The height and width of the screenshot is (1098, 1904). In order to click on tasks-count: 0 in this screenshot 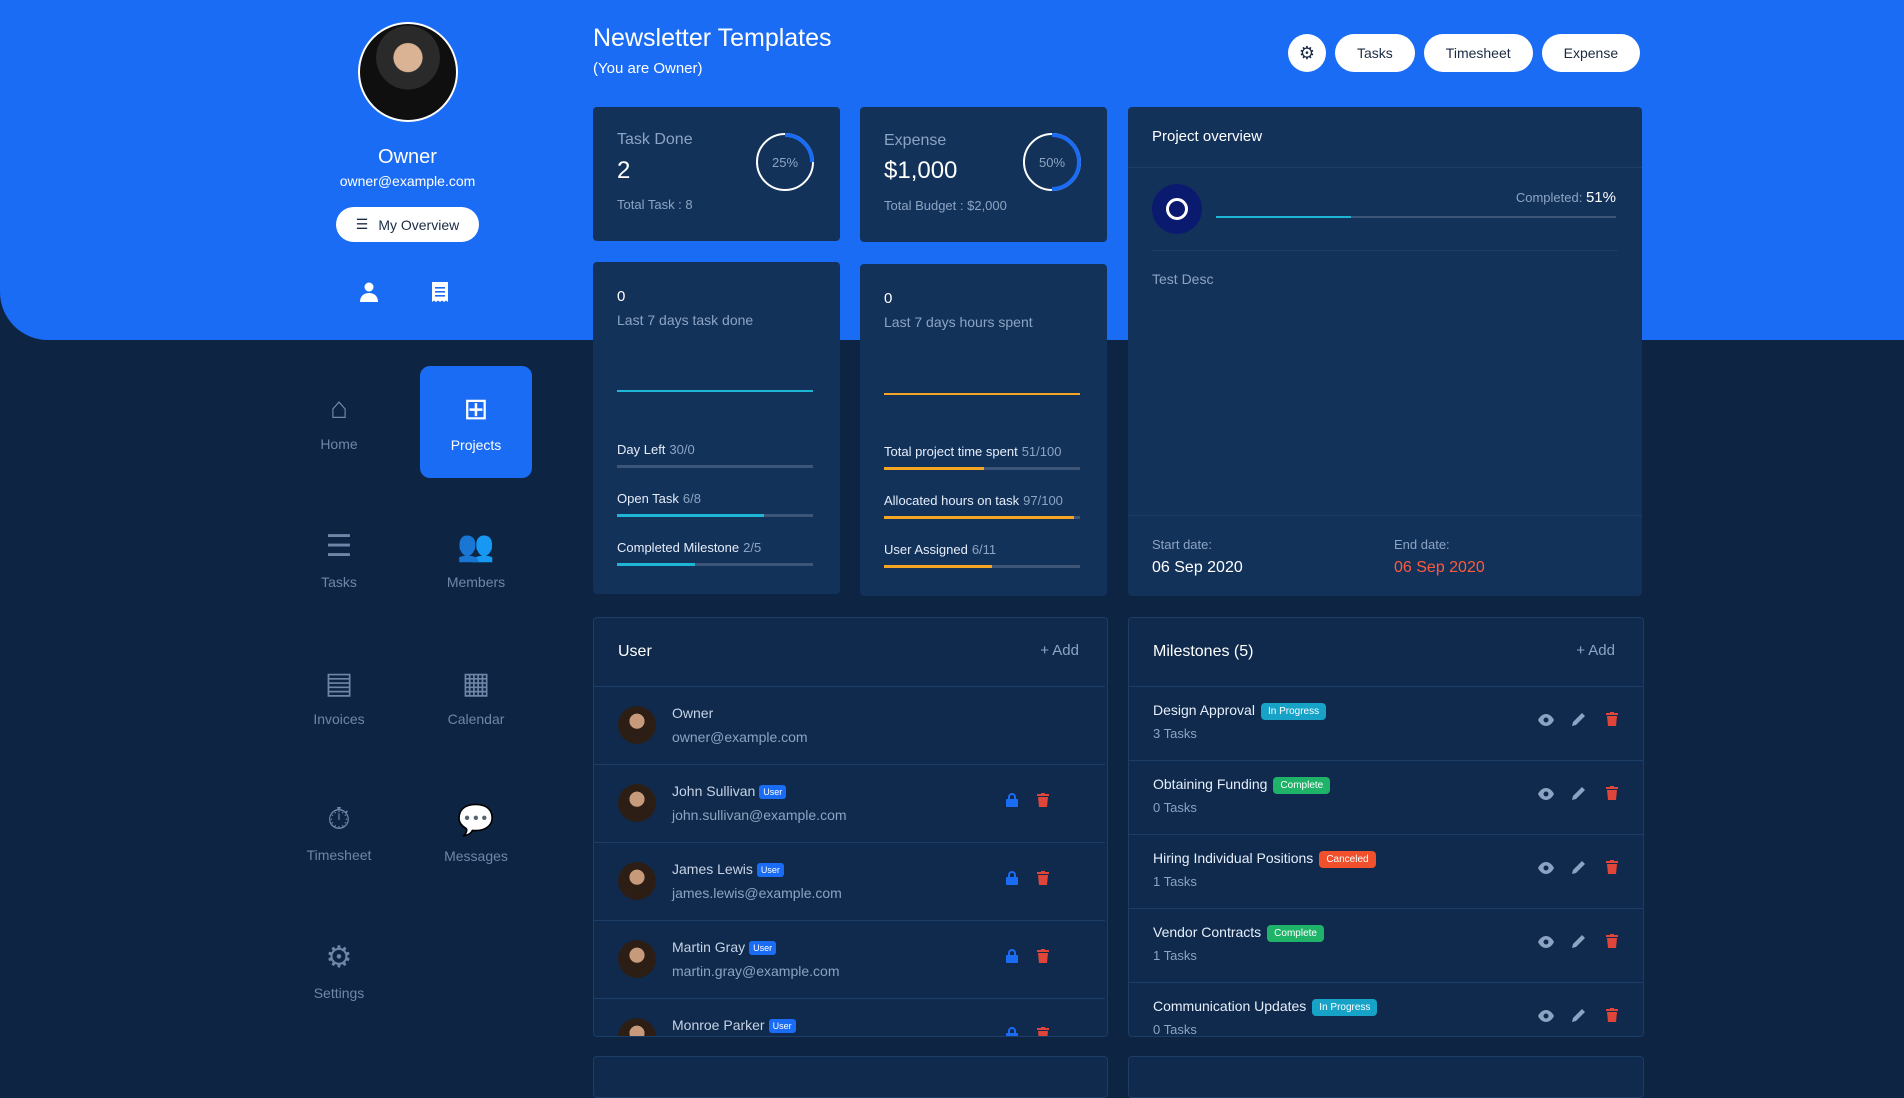, I will do `click(621, 296)`.